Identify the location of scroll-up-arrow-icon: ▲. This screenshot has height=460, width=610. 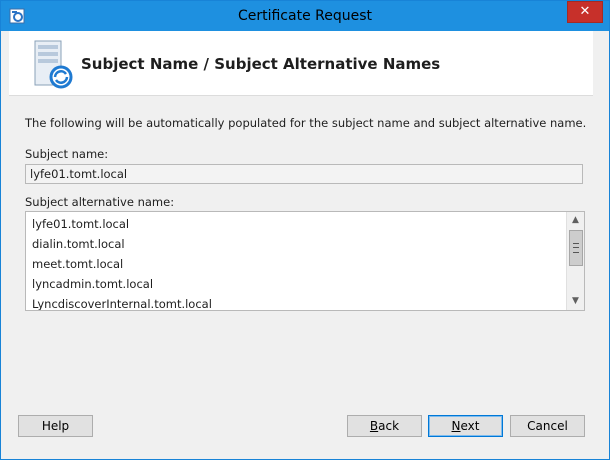
(575, 220).